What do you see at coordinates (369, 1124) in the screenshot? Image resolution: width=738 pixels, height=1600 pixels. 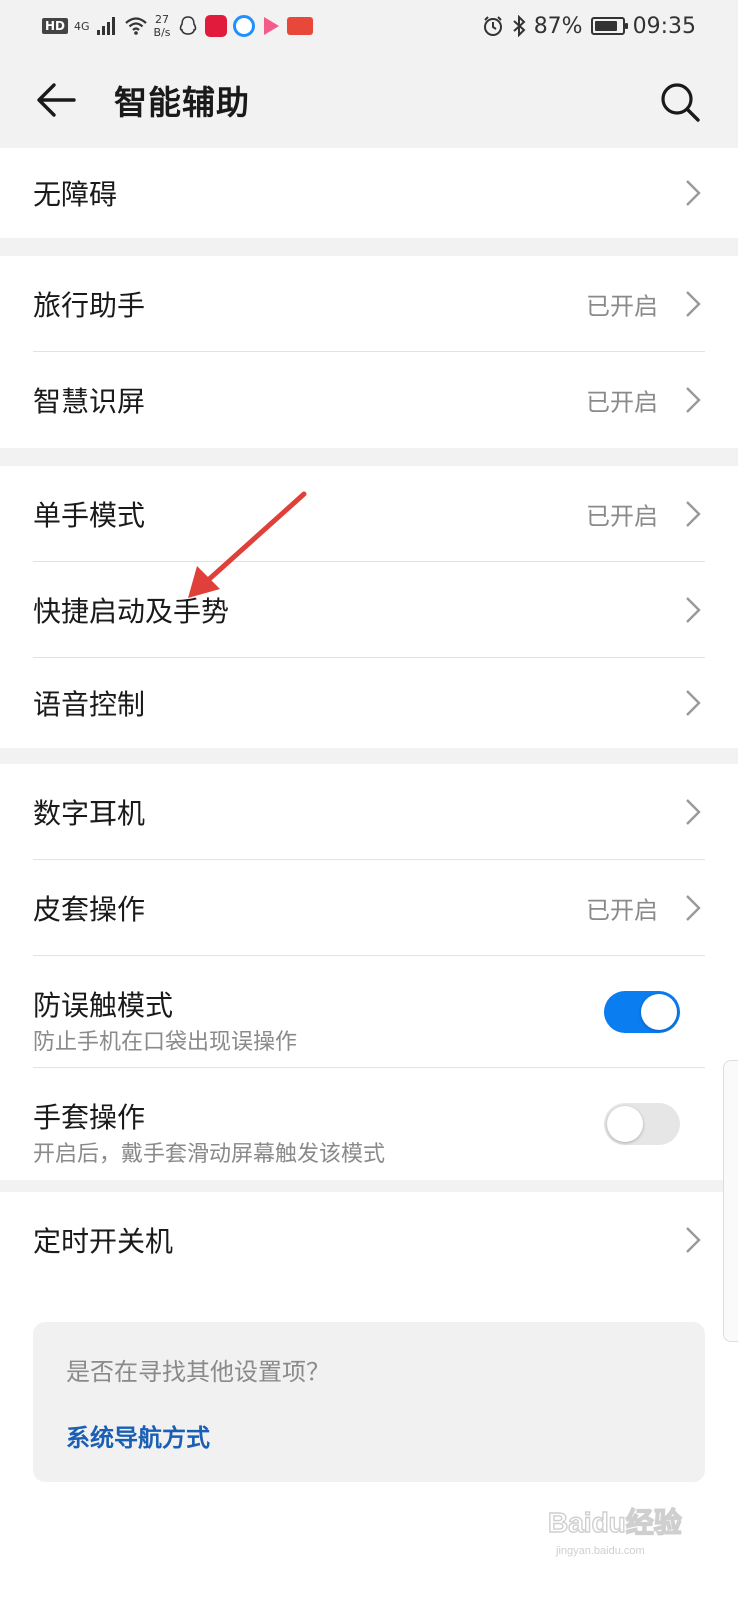 I see `list-item-toggle: 手套操作 开启后，戴手套滑动屏幕触发该模式` at bounding box center [369, 1124].